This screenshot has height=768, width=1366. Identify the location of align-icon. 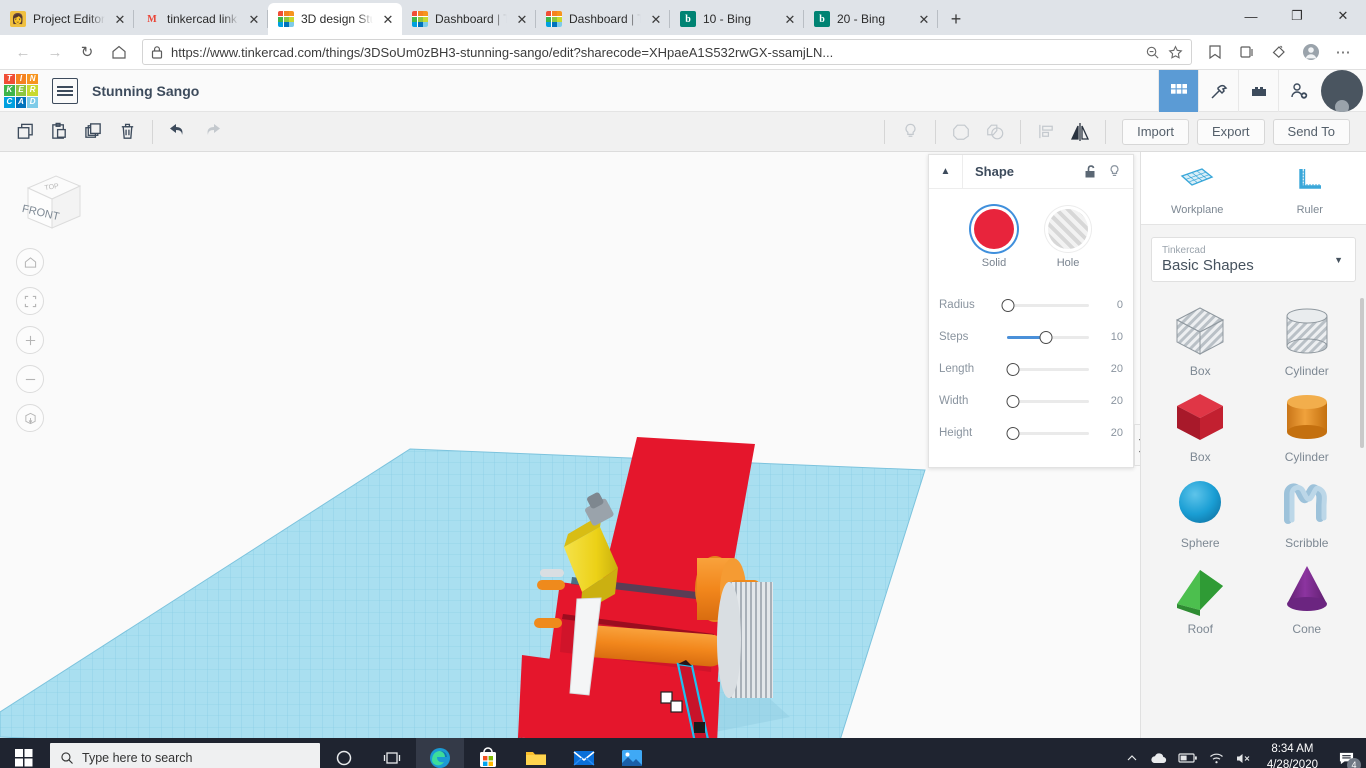
(1046, 132).